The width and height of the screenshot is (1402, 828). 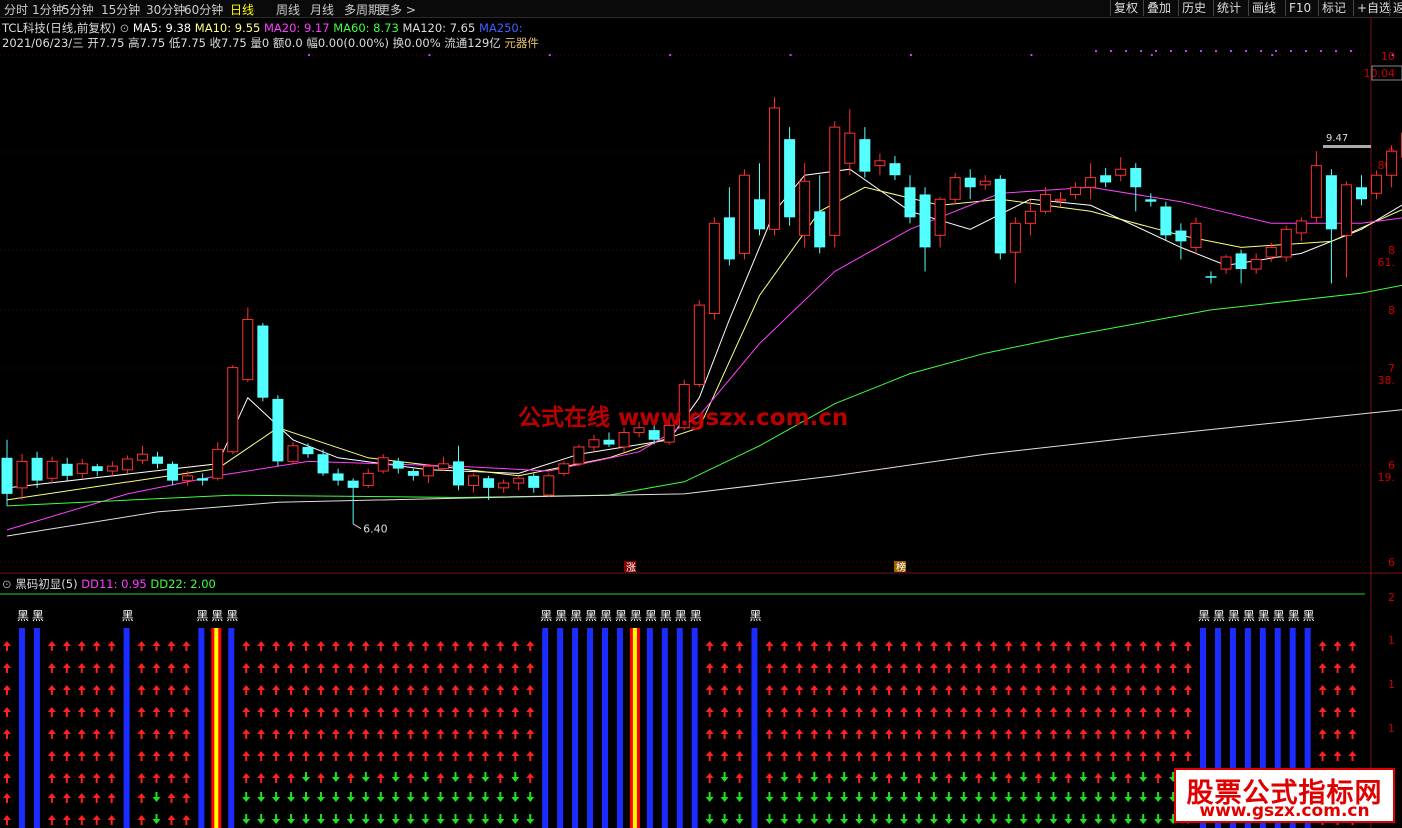 What do you see at coordinates (606, 616) in the screenshot?
I see `black-label-40: 黑` at bounding box center [606, 616].